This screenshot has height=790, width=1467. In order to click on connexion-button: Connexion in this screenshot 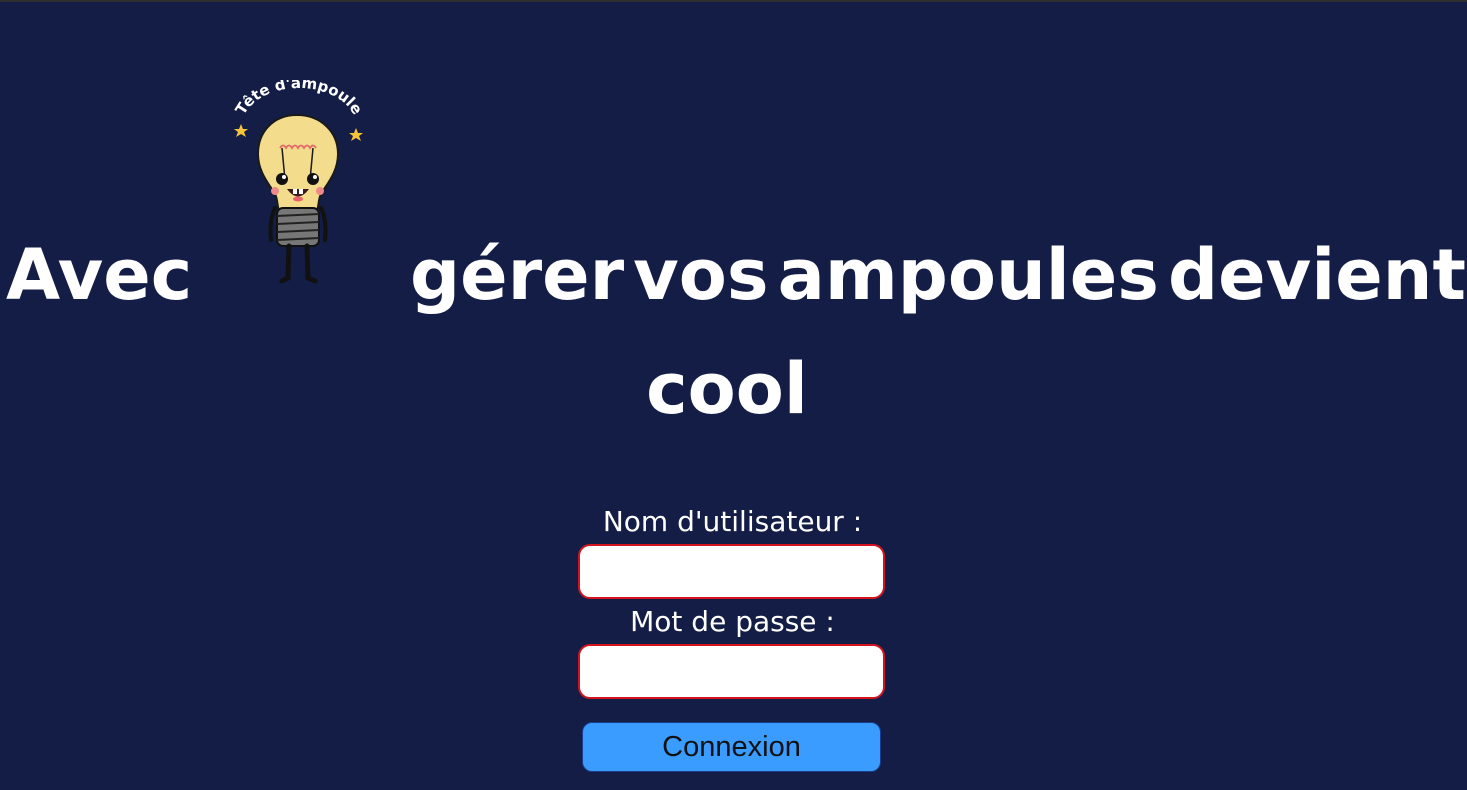, I will do `click(731, 747)`.